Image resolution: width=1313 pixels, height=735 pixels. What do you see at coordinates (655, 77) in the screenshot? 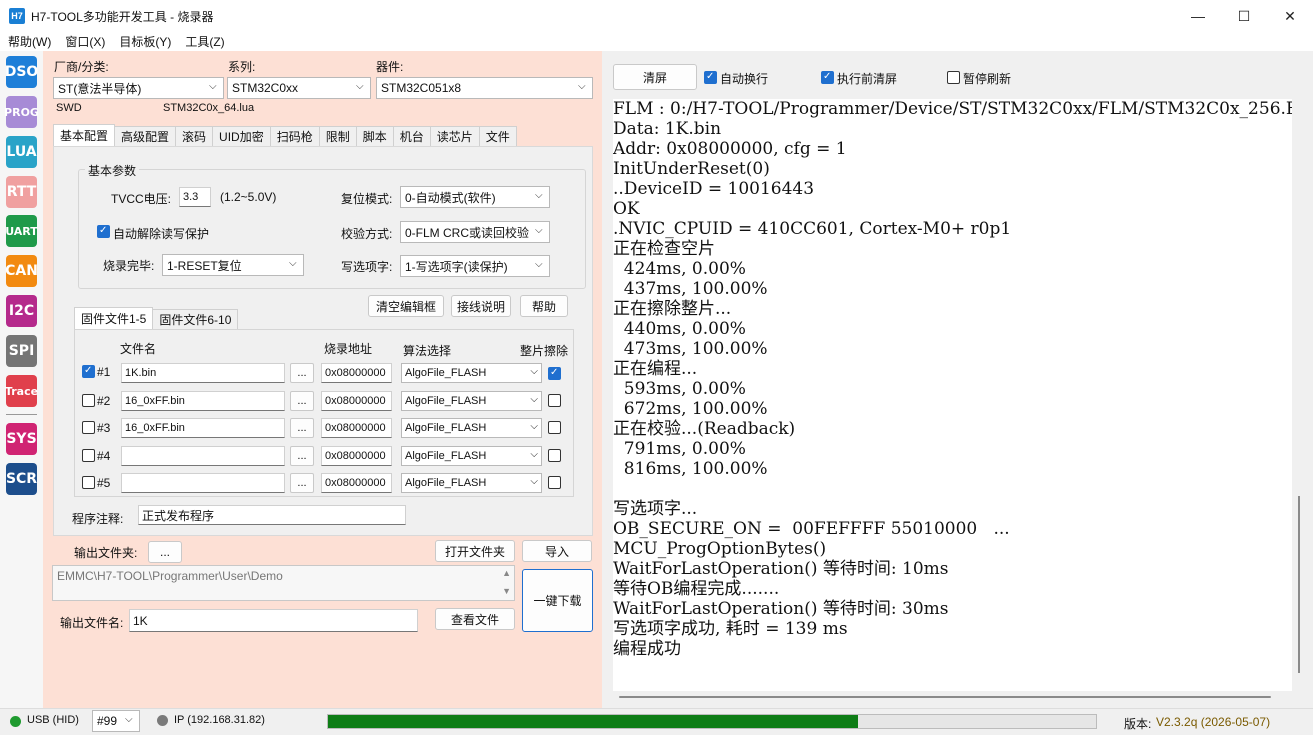
I see `clear-console-button: 清屏` at bounding box center [655, 77].